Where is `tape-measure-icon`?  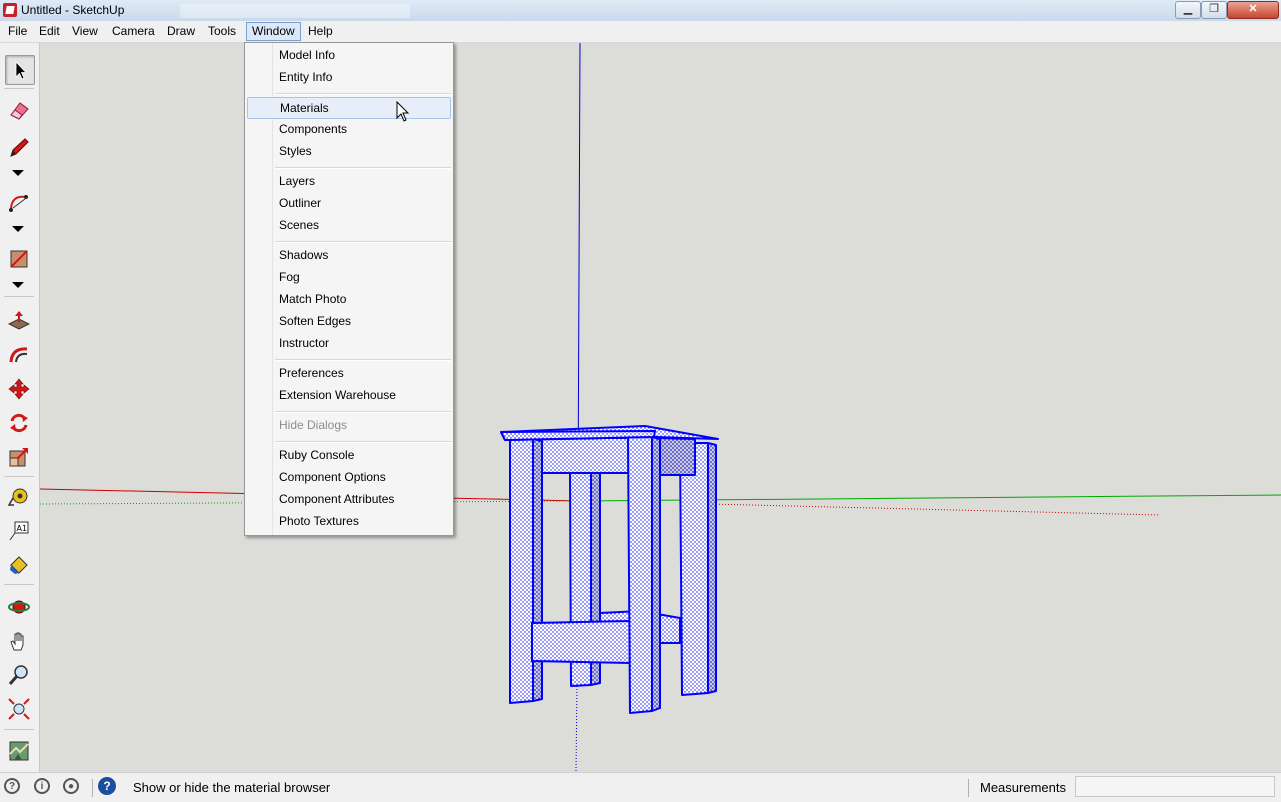 tape-measure-icon is located at coordinates (18, 497).